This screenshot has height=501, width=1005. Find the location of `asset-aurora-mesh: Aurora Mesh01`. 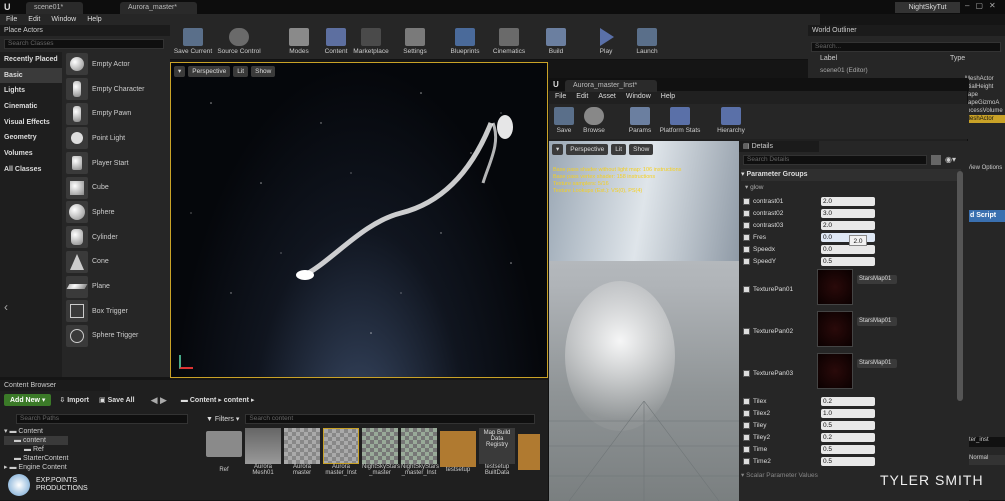

asset-aurora-mesh: Aurora Mesh01 is located at coordinates (263, 452).